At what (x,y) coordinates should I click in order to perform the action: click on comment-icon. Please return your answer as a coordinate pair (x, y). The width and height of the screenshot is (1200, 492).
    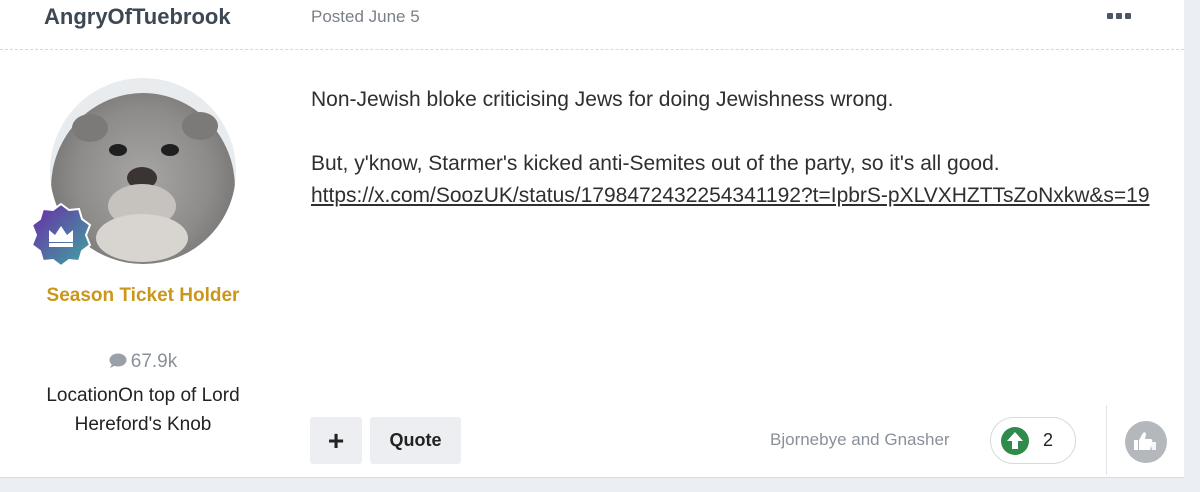
    Looking at the image, I should click on (118, 364).